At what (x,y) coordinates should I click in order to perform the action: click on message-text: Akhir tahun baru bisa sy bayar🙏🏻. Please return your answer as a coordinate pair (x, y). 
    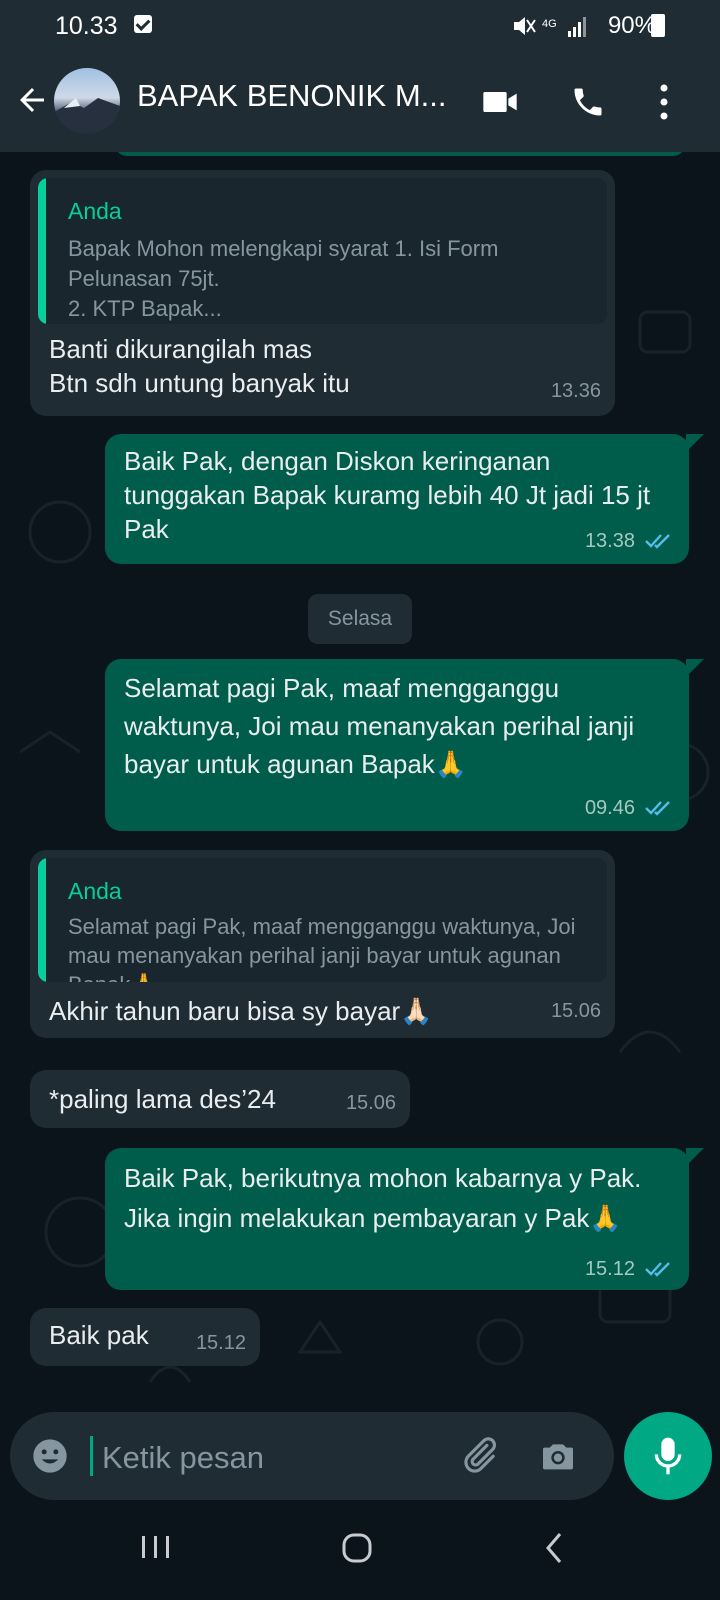
    Looking at the image, I should click on (241, 1011).